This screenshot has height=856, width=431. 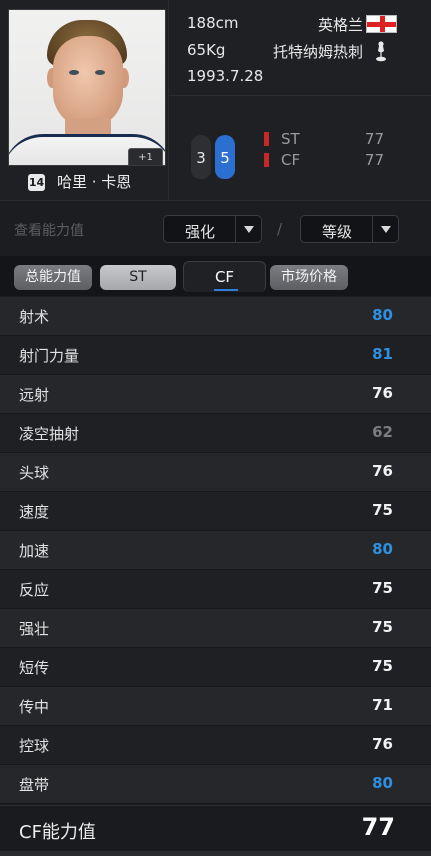 I want to click on stat-value: 71, so click(x=382, y=705).